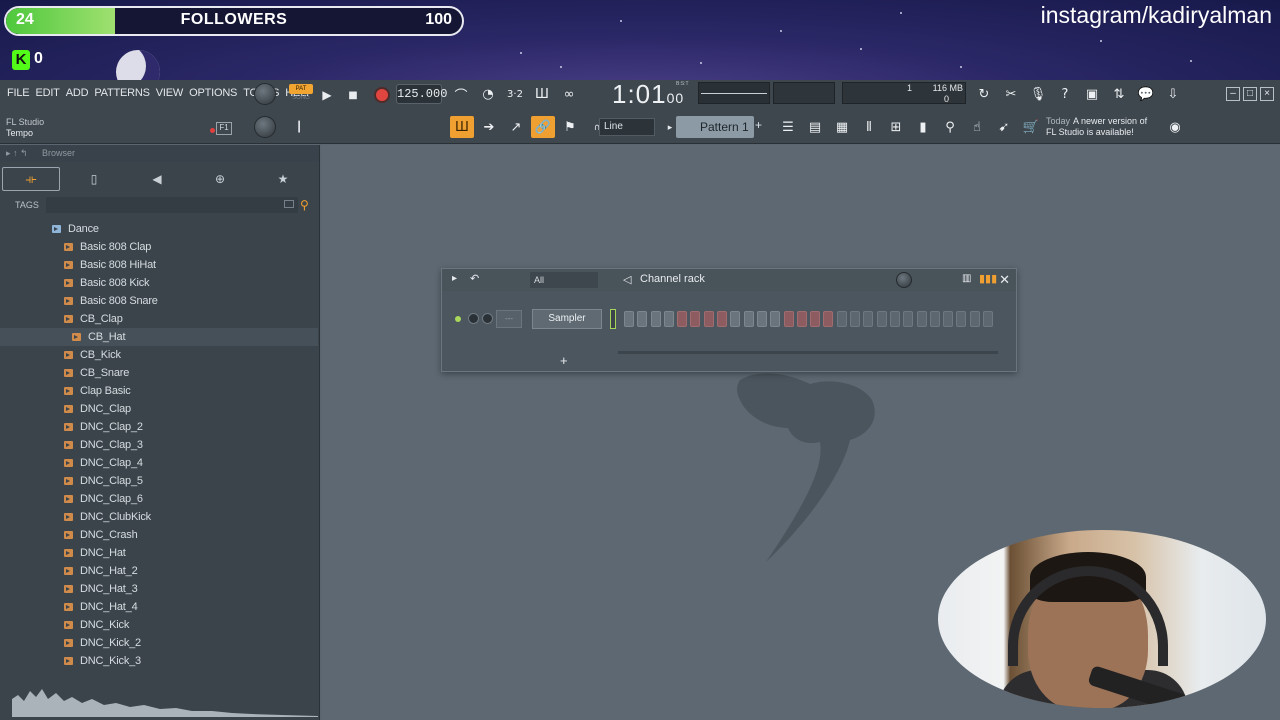 The height and width of the screenshot is (720, 1280). What do you see at coordinates (509, 319) in the screenshot?
I see `channel-mixer-track: ---` at bounding box center [509, 319].